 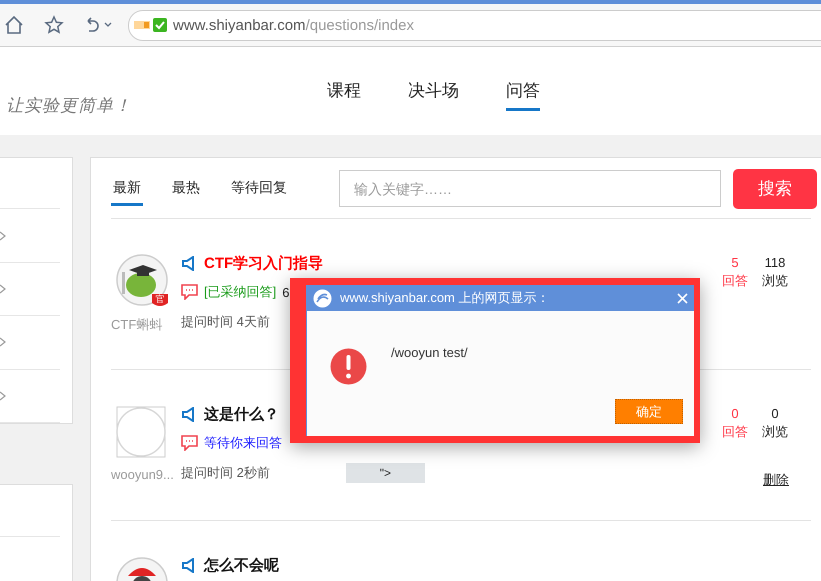 What do you see at coordinates (259, 188) in the screenshot?
I see `filter-tab: 等待回复` at bounding box center [259, 188].